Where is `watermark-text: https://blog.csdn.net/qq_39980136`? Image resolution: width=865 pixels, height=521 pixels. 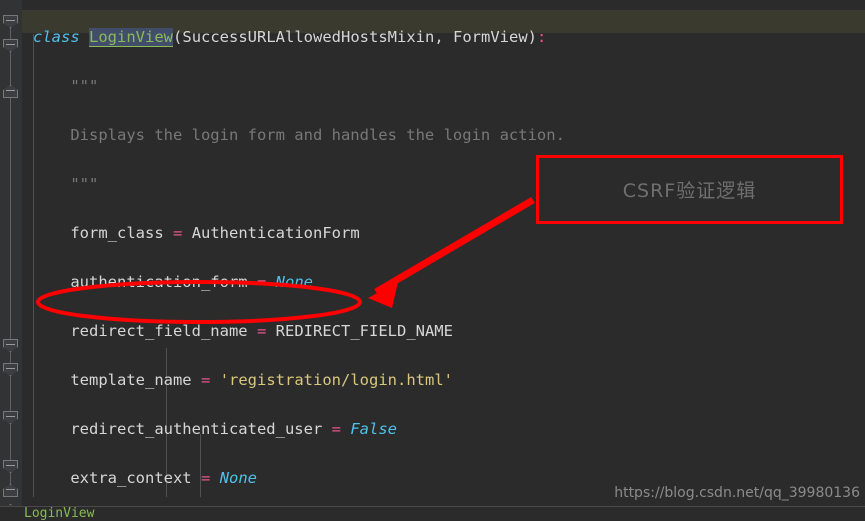
watermark-text: https://blog.csdn.net/qq_39980136 is located at coordinates (737, 493).